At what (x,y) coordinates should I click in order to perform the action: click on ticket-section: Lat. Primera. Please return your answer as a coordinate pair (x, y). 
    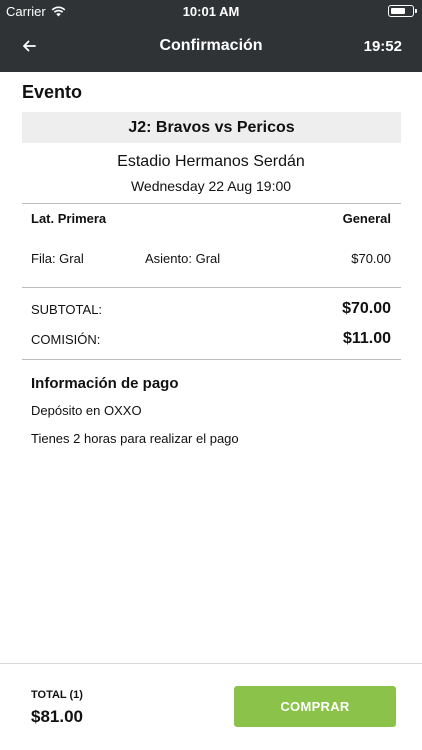
    Looking at the image, I should click on (69, 218).